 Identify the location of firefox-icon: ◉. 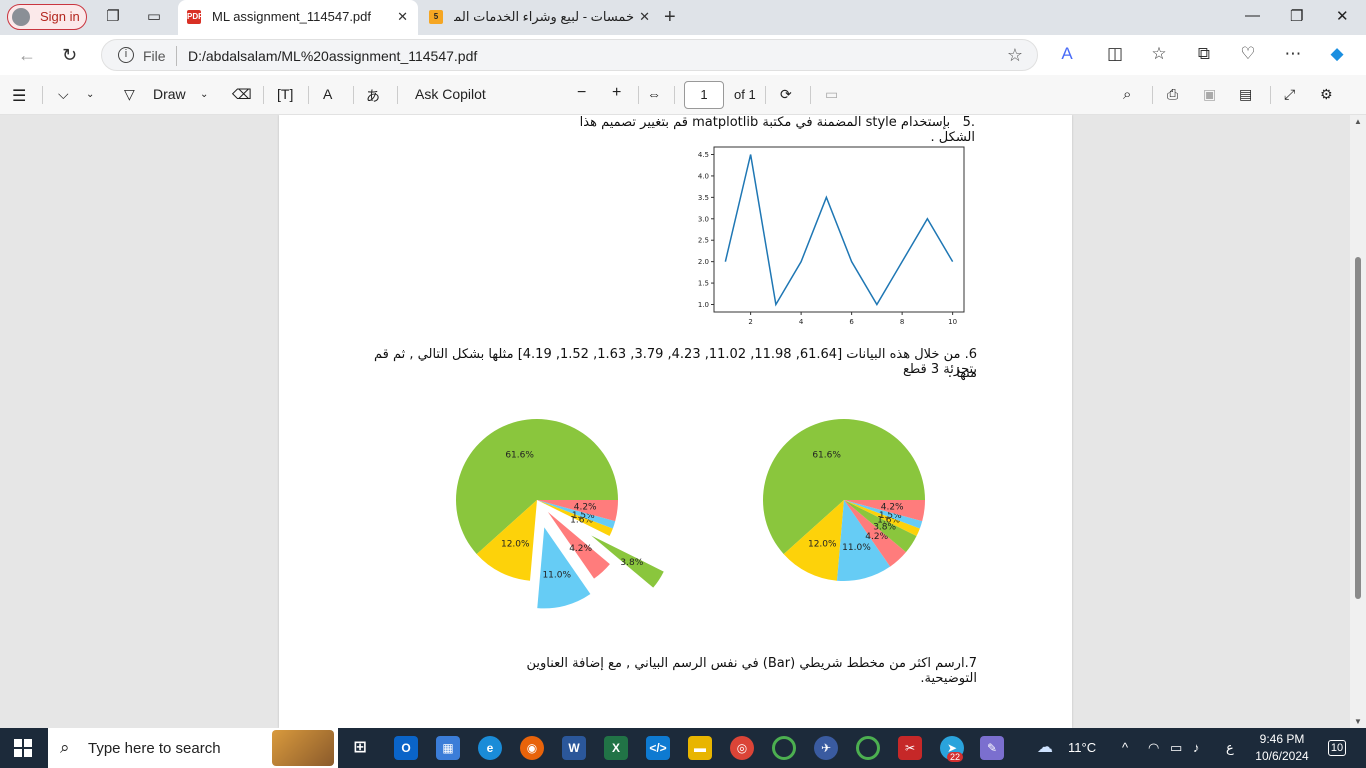
(532, 748).